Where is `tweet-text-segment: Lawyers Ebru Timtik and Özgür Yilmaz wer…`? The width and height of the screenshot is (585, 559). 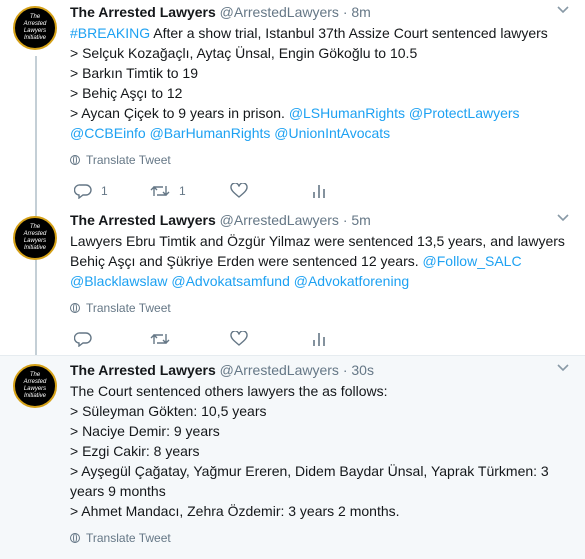
tweet-text-segment: Lawyers Ebru Timtik and Özgür Yilmaz wer… is located at coordinates (317, 241).